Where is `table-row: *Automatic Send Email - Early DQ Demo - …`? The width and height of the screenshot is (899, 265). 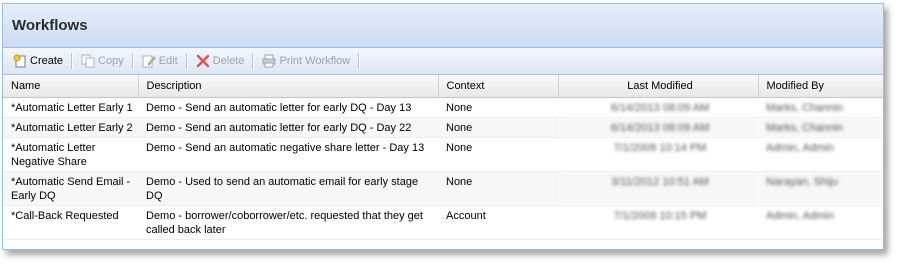
table-row: *Automatic Send Email - Early DQ Demo - … is located at coordinates (443, 188).